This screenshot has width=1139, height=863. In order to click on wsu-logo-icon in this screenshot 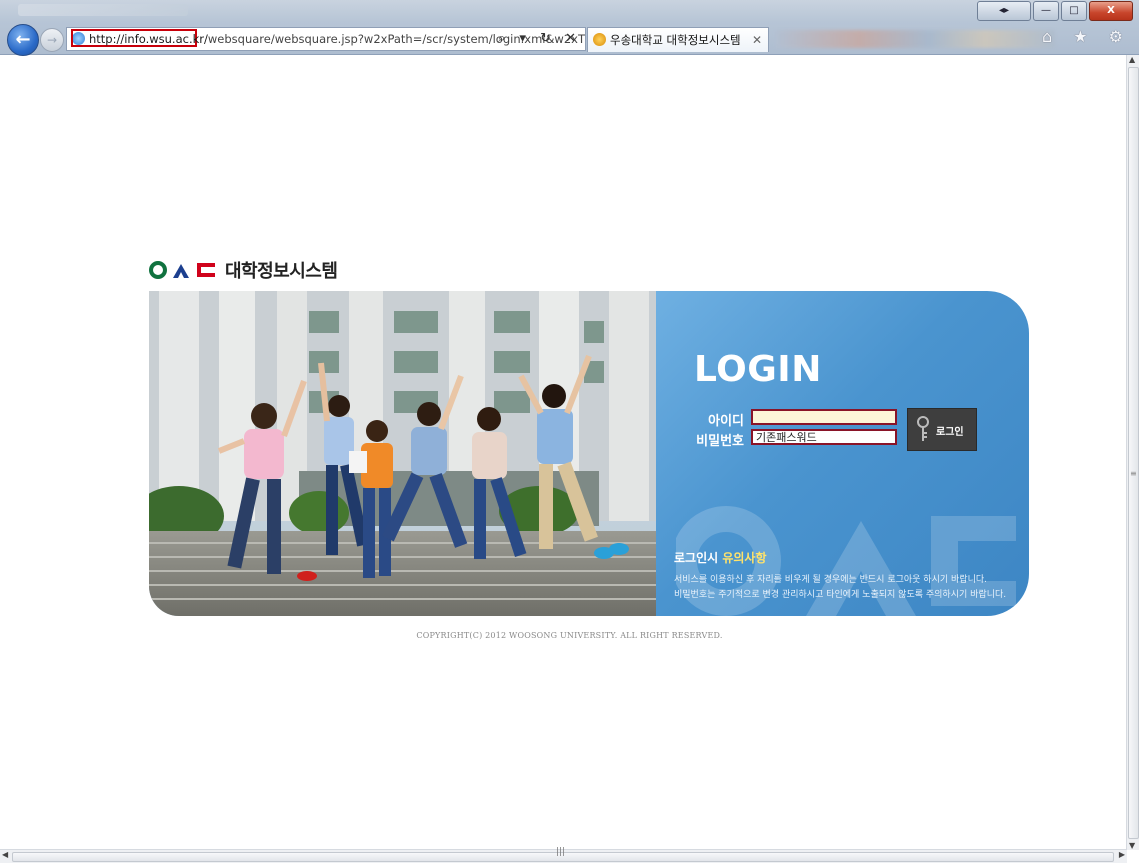, I will do `click(182, 270)`.